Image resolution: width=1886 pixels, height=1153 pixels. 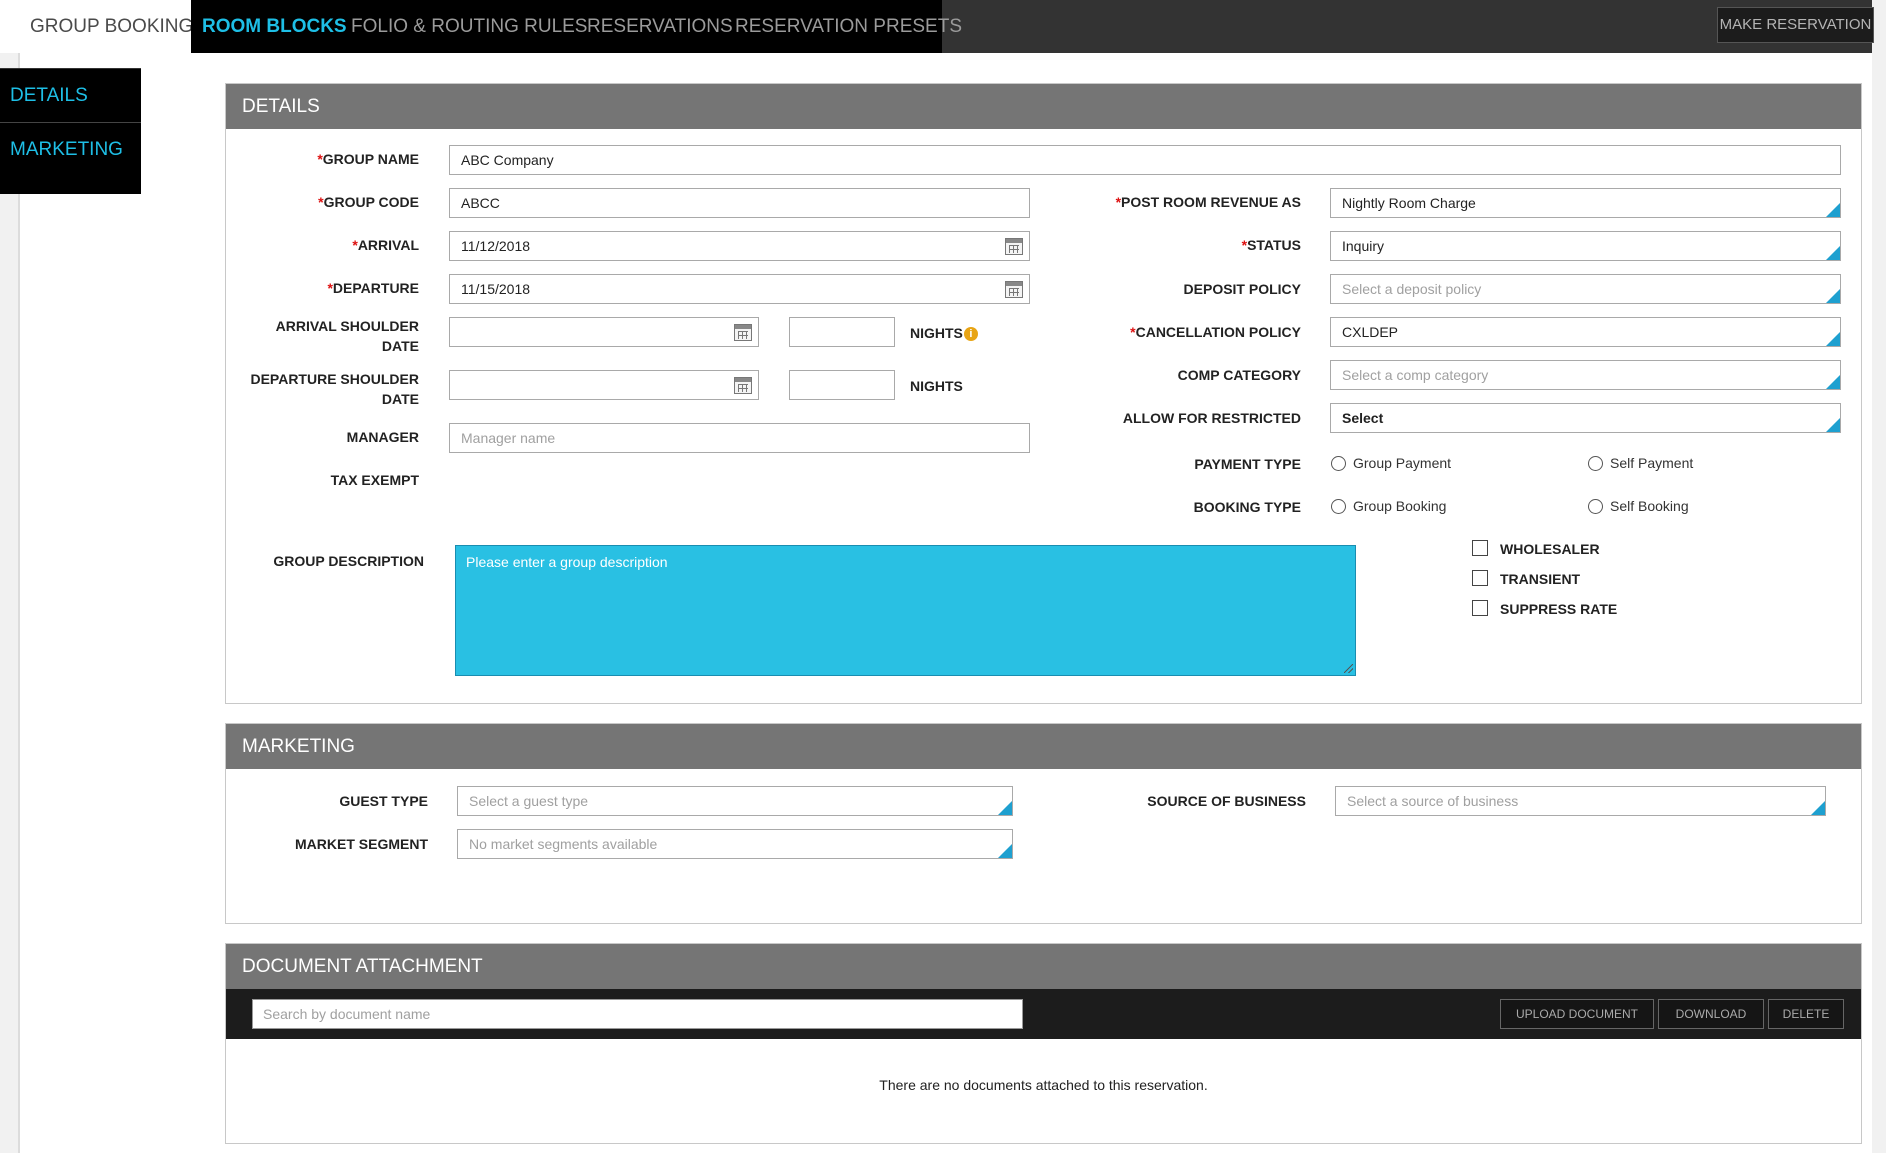 I want to click on deposit-policy-select: Select a deposit policy, so click(x=1585, y=289).